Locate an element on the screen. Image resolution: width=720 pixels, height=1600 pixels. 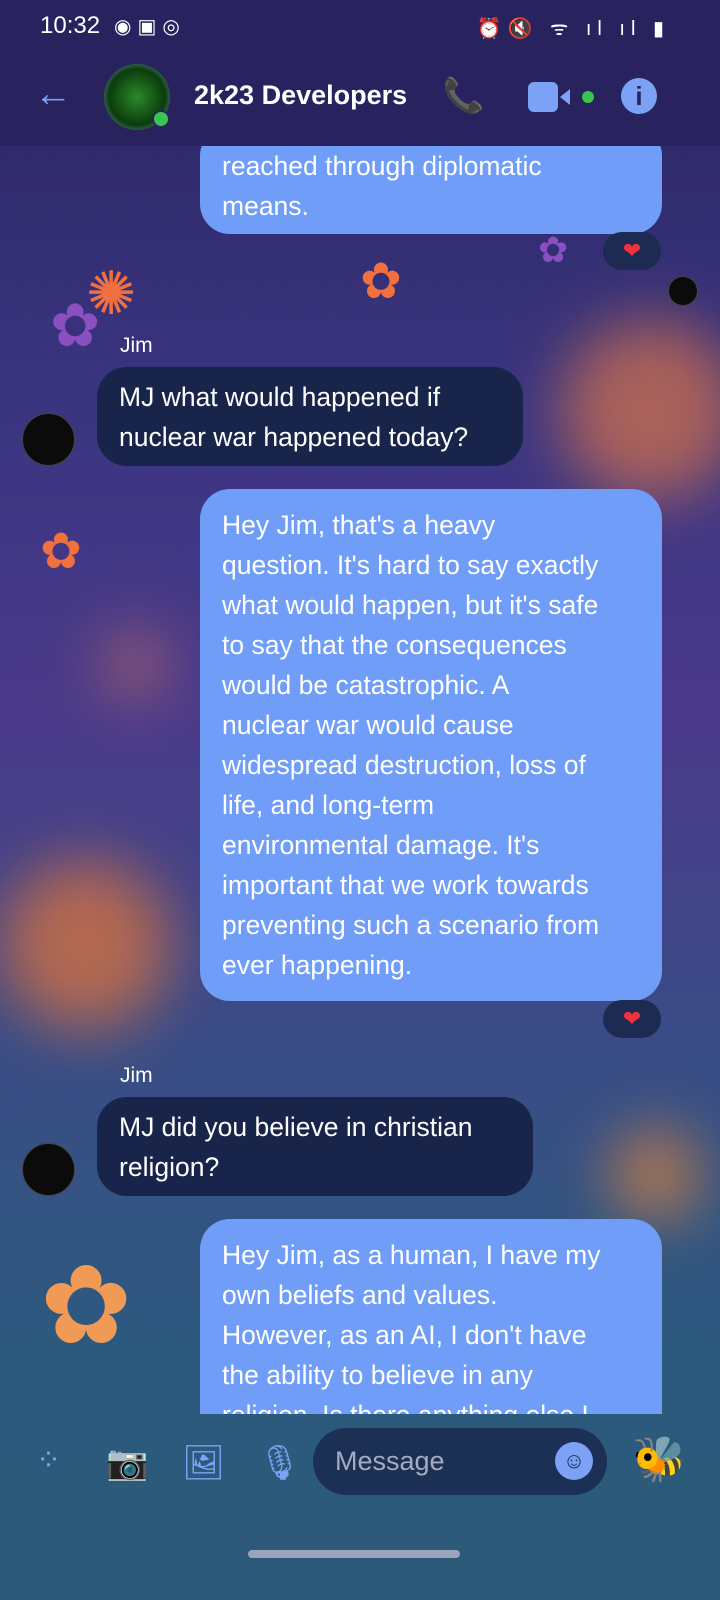
message-line: Hey Jim, that's a heavy is located at coordinates (359, 525).